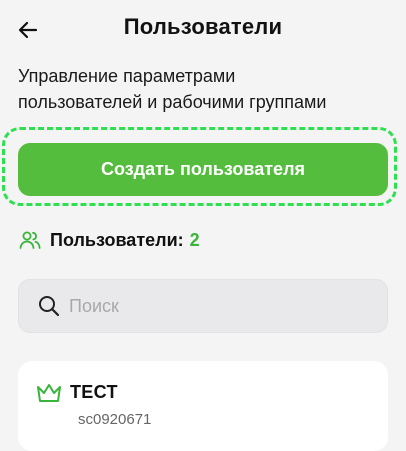  I want to click on create-user-button: Создать пользователя, so click(203, 169).